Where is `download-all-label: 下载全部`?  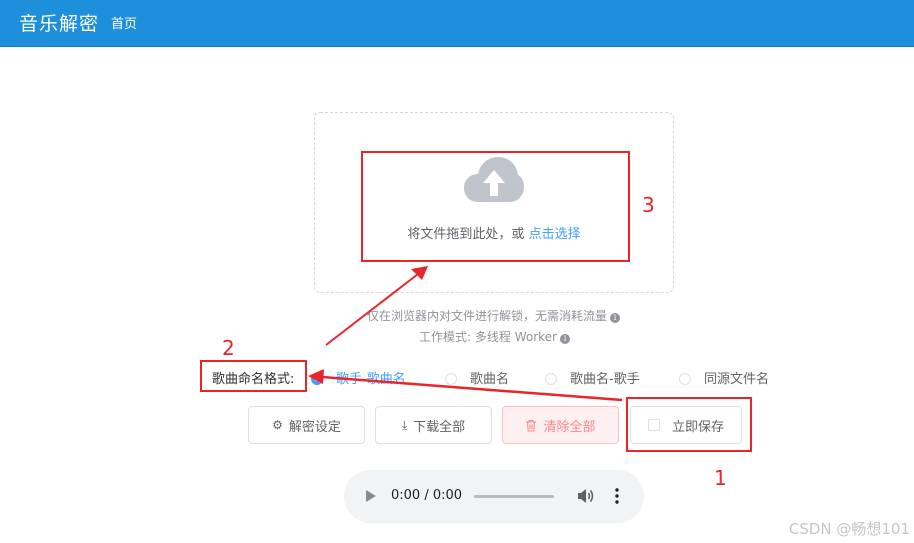 download-all-label: 下载全部 is located at coordinates (439, 427).